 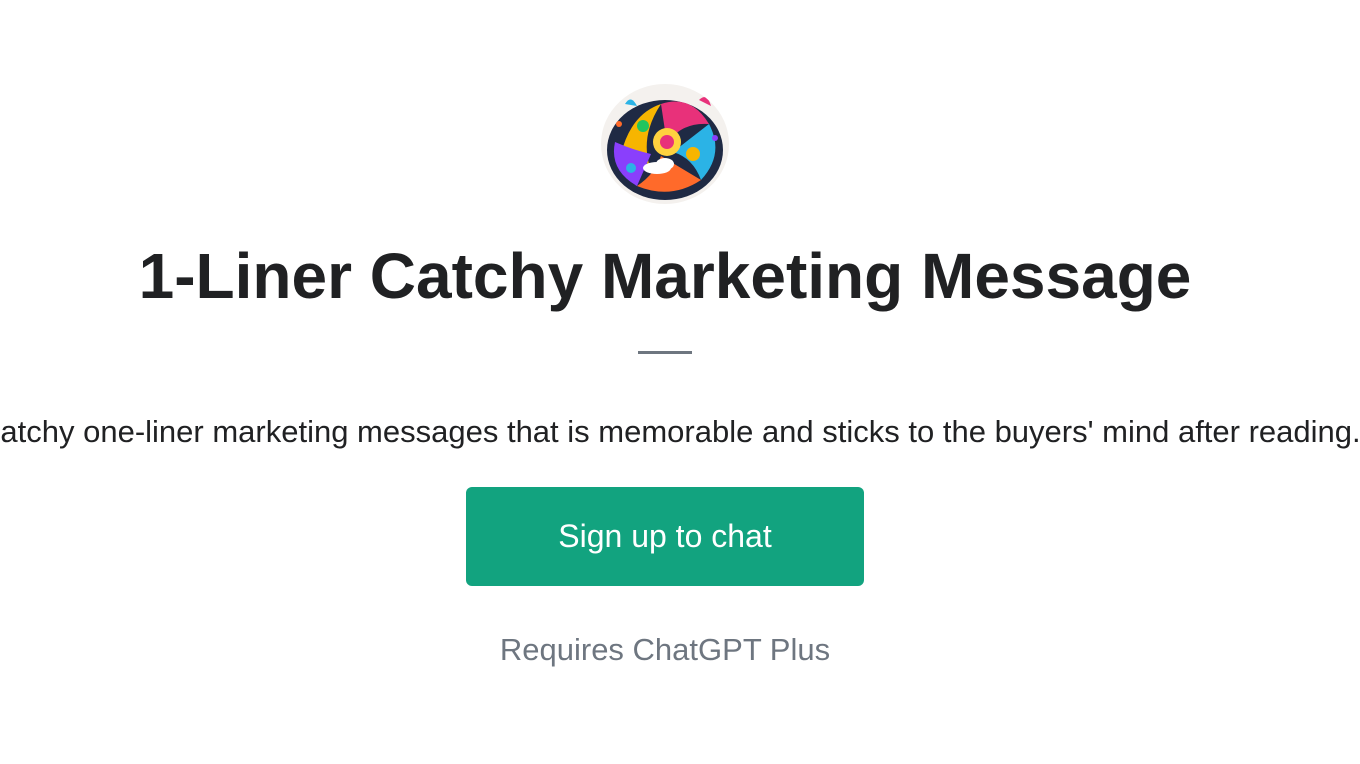 I want to click on title-divider, so click(x=665, y=352).